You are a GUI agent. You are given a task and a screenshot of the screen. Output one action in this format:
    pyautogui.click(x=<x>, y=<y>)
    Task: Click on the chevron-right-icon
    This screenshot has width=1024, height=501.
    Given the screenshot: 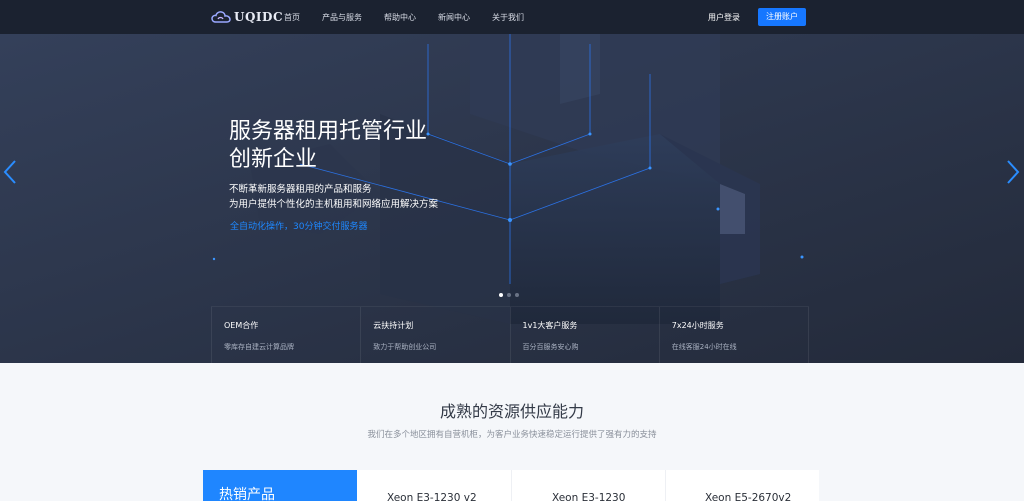 What is the action you would take?
    pyautogui.click(x=1013, y=172)
    